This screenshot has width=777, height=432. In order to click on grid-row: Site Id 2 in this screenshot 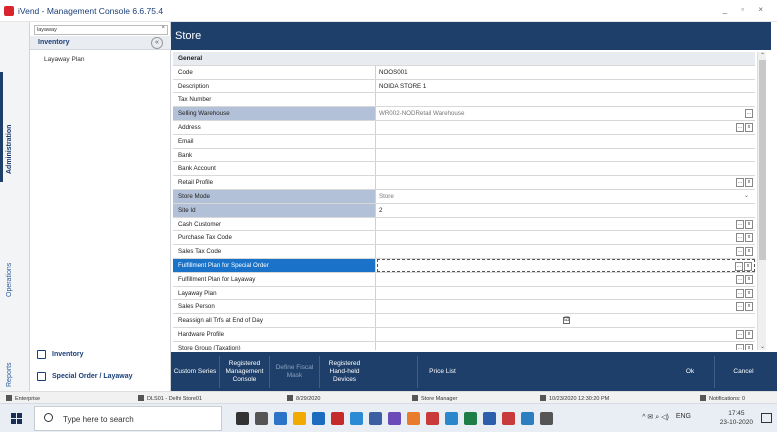, I will do `click(464, 210)`.